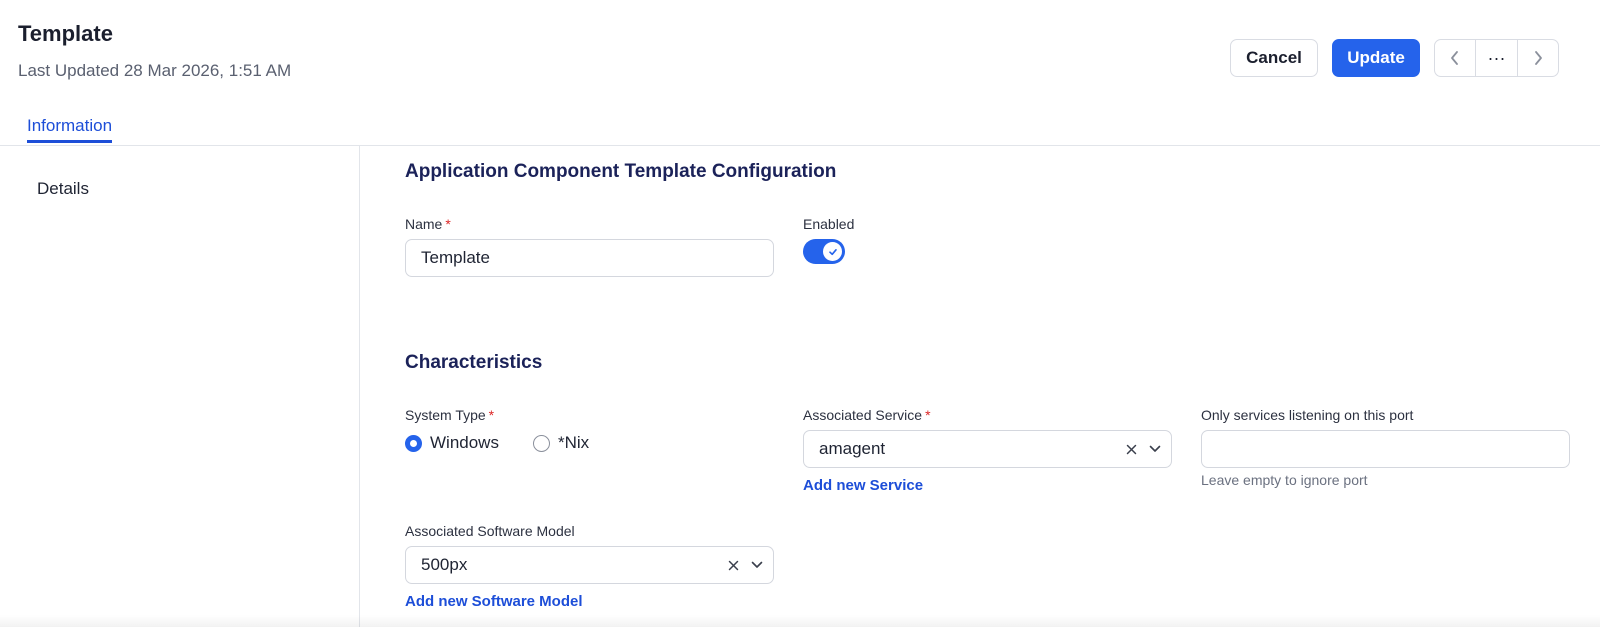 The image size is (1600, 627). What do you see at coordinates (70, 129) in the screenshot?
I see `tab-information: Information` at bounding box center [70, 129].